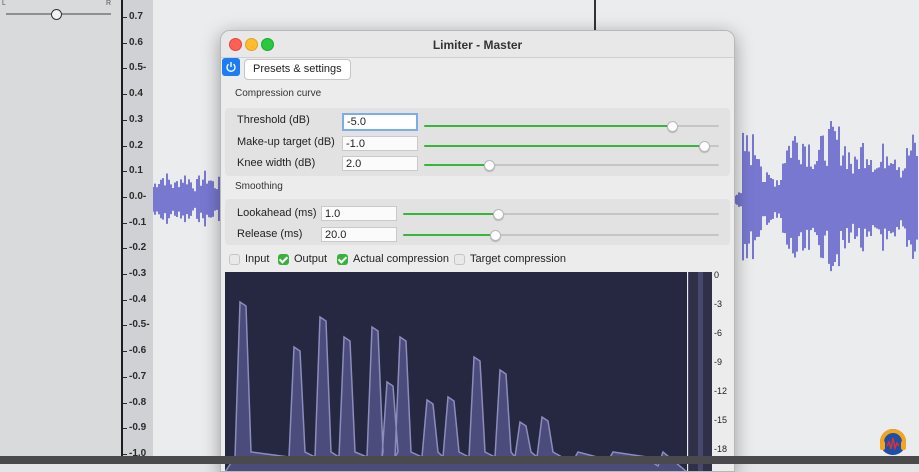 Image resolution: width=919 pixels, height=472 pixels. I want to click on lookahead-slider, so click(561, 214).